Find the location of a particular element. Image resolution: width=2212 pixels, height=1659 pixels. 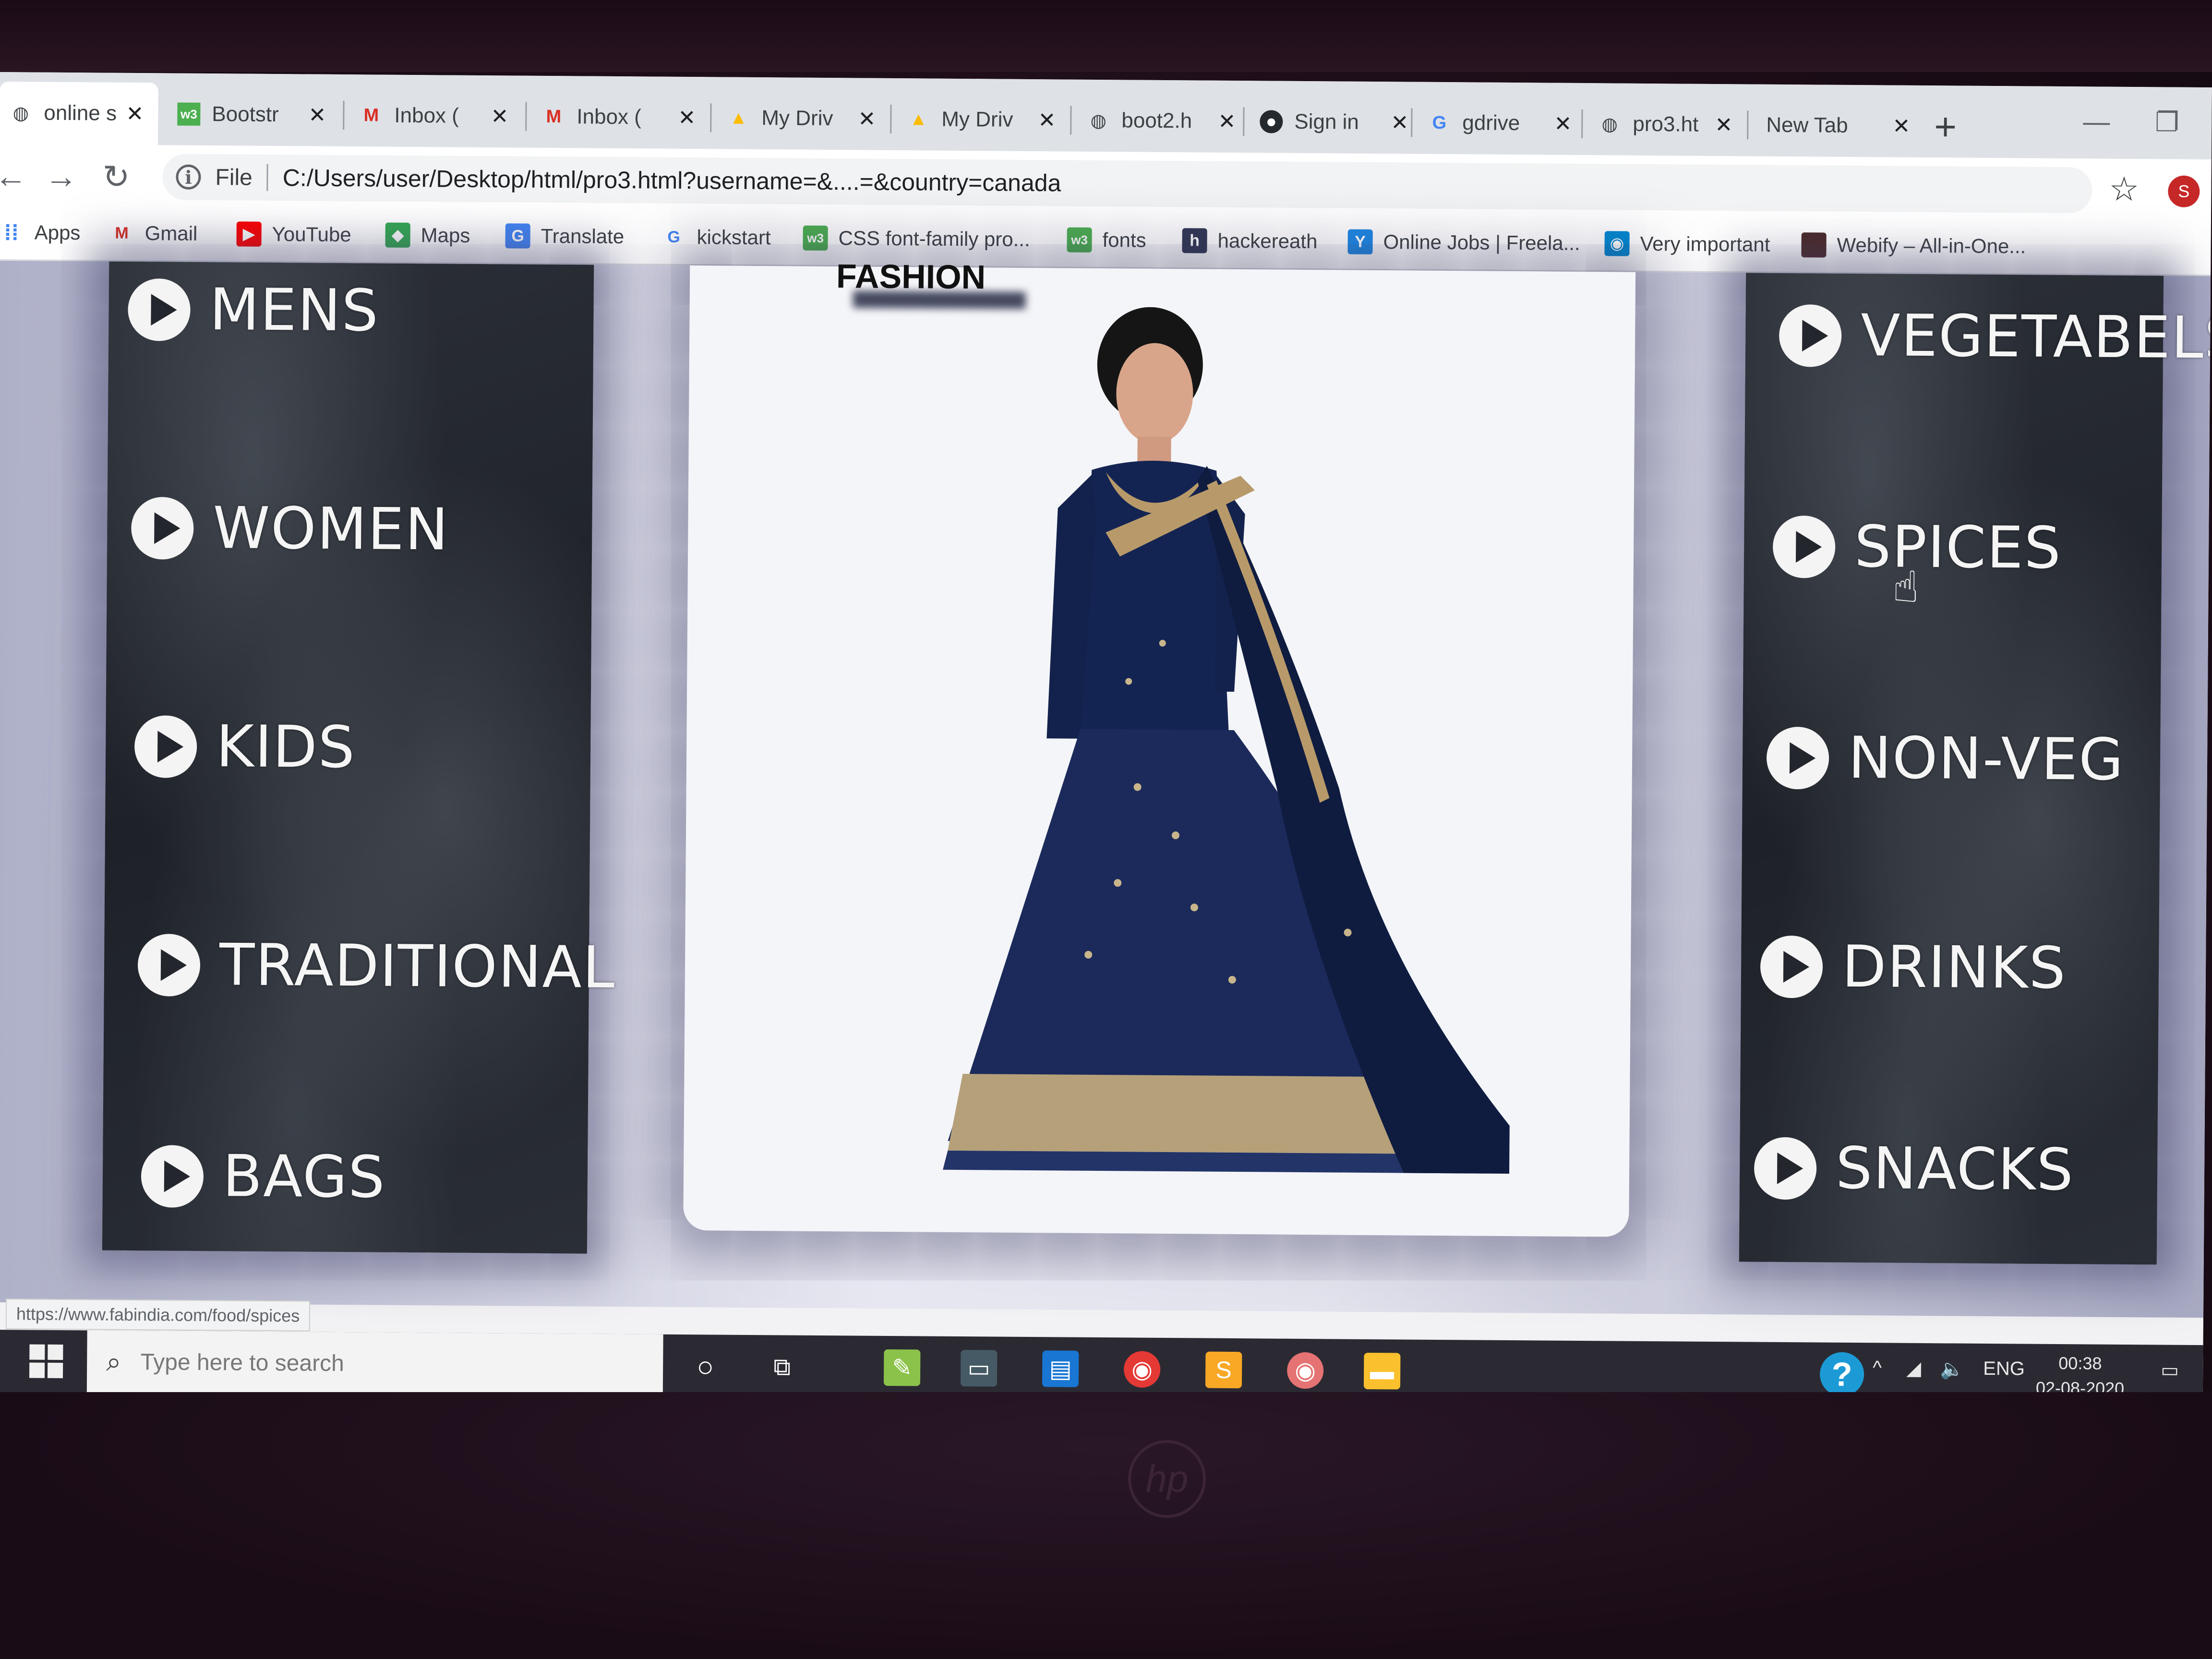

notifications-icon: ▭ is located at coordinates (2170, 1370).